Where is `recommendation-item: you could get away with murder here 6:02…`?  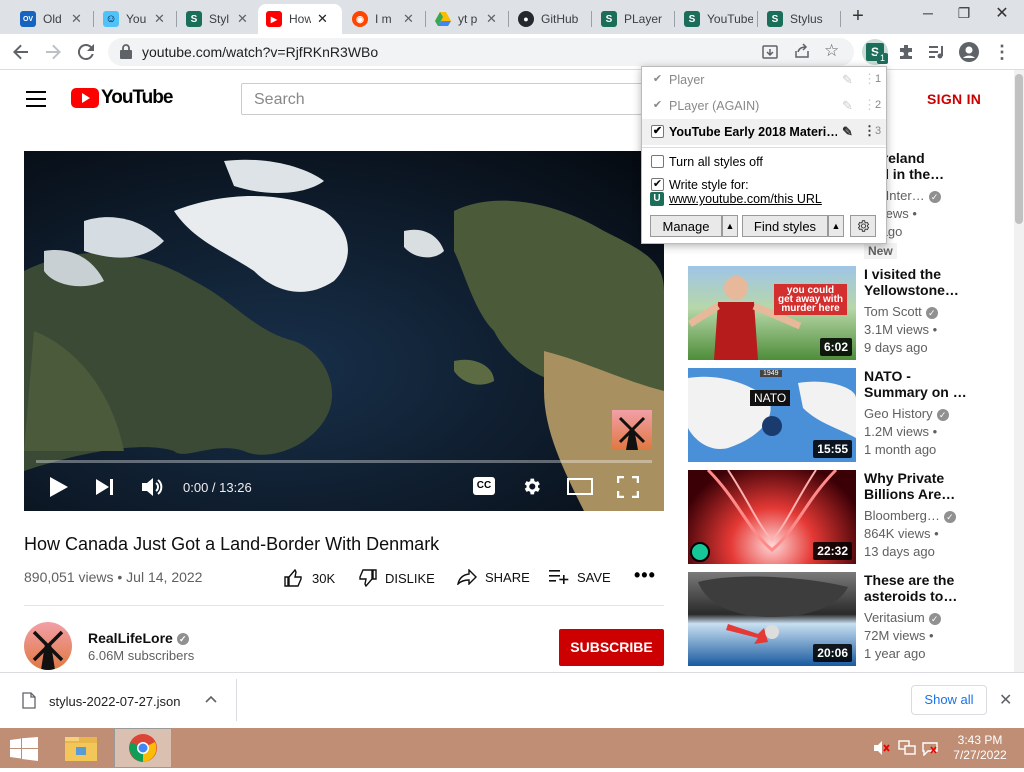 recommendation-item: you could get away with murder here 6:02… is located at coordinates (856, 313).